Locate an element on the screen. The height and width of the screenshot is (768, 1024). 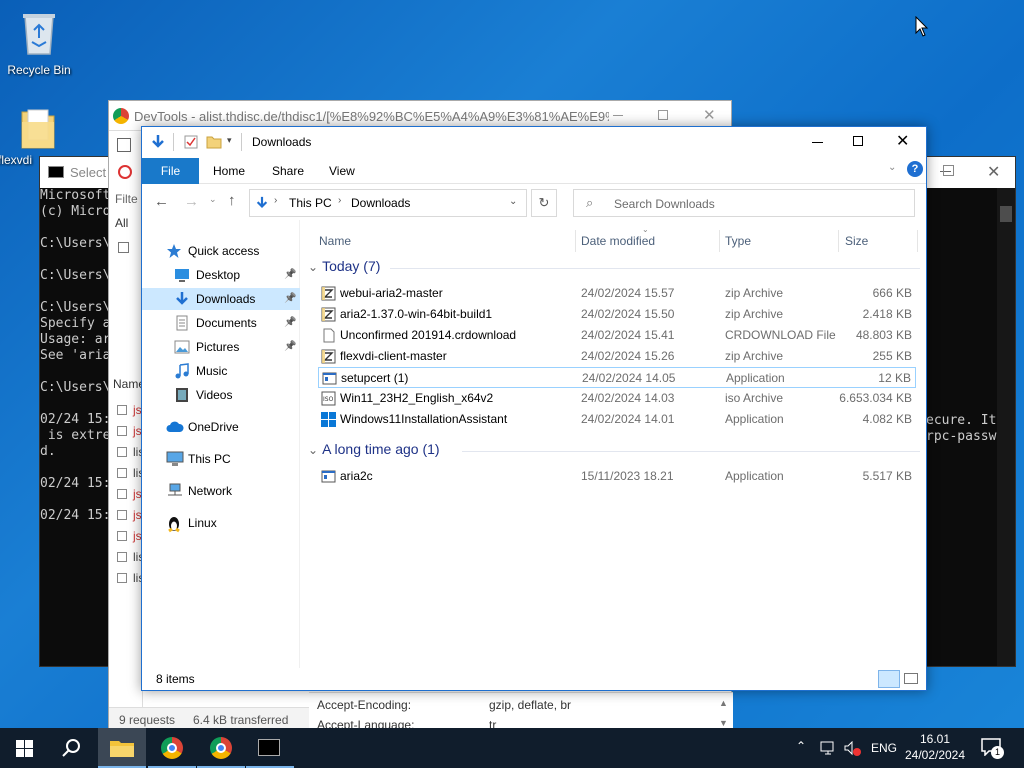
cmd-maximize-button is located at coordinates (948, 170).